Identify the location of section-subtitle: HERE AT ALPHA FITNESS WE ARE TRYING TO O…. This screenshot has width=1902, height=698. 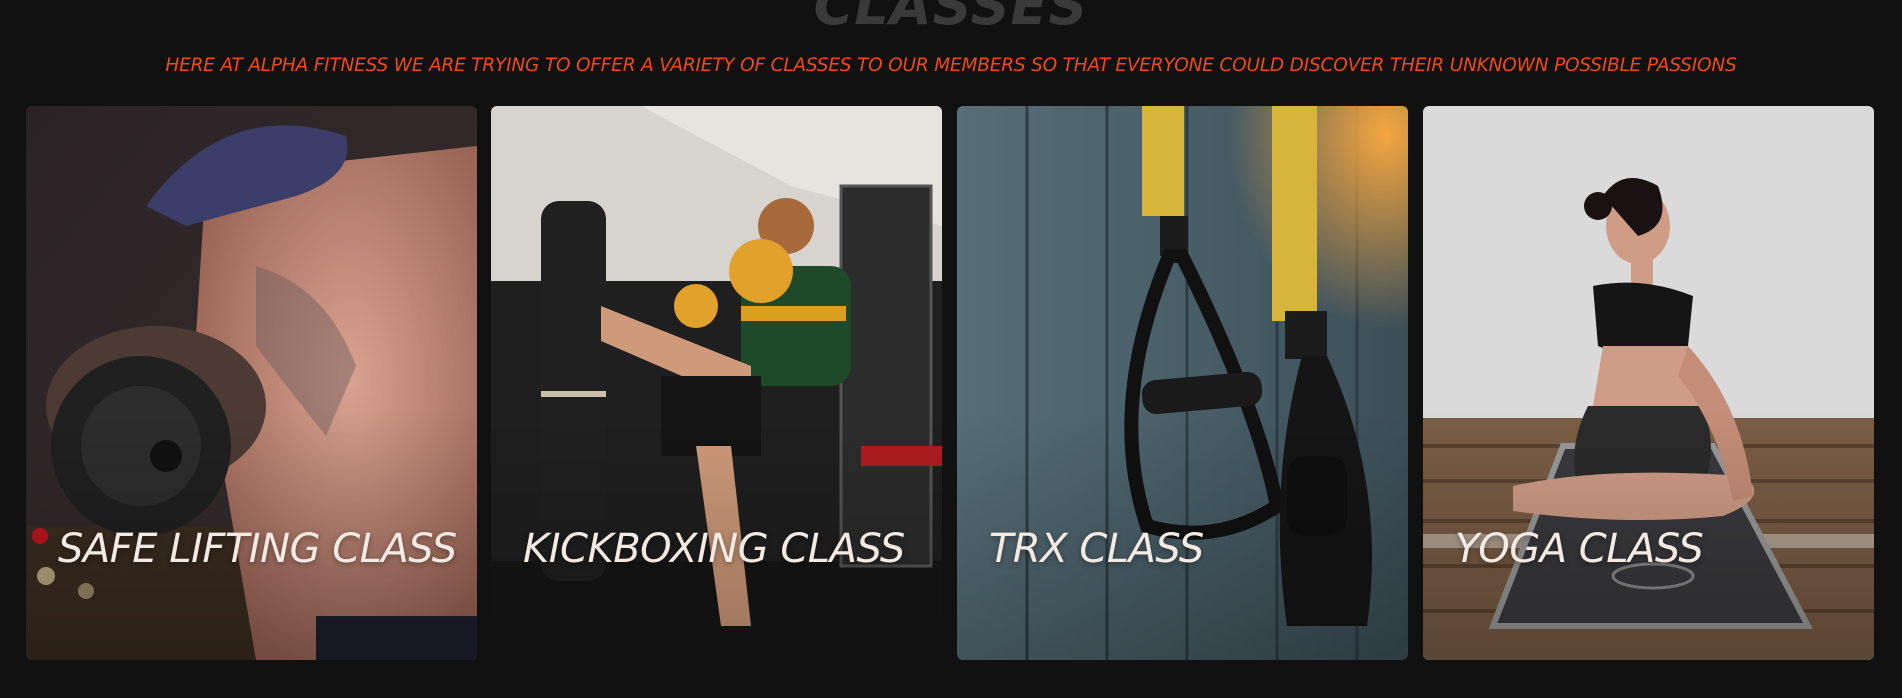
(951, 65).